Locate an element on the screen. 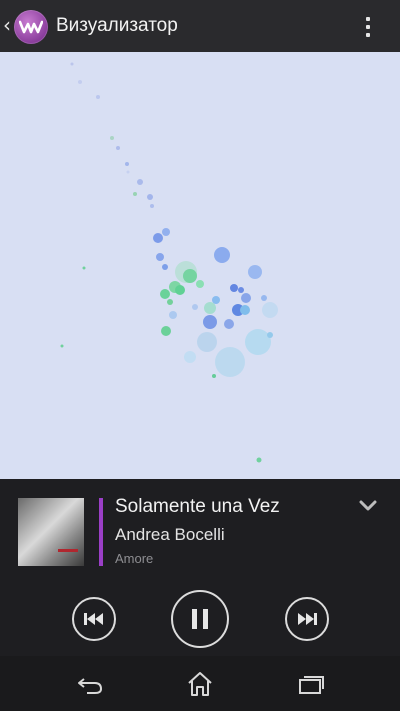 The height and width of the screenshot is (711, 400). album-cover is located at coordinates (51, 532).